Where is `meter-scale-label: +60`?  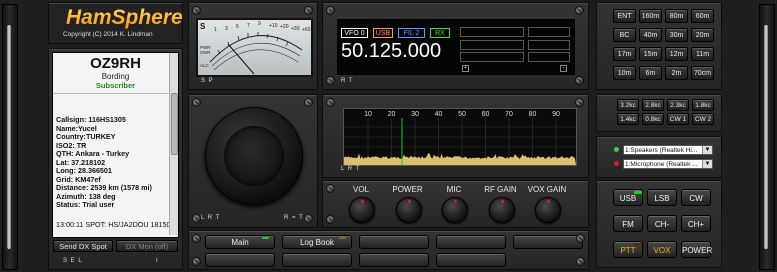 meter-scale-label: +60 is located at coordinates (306, 30).